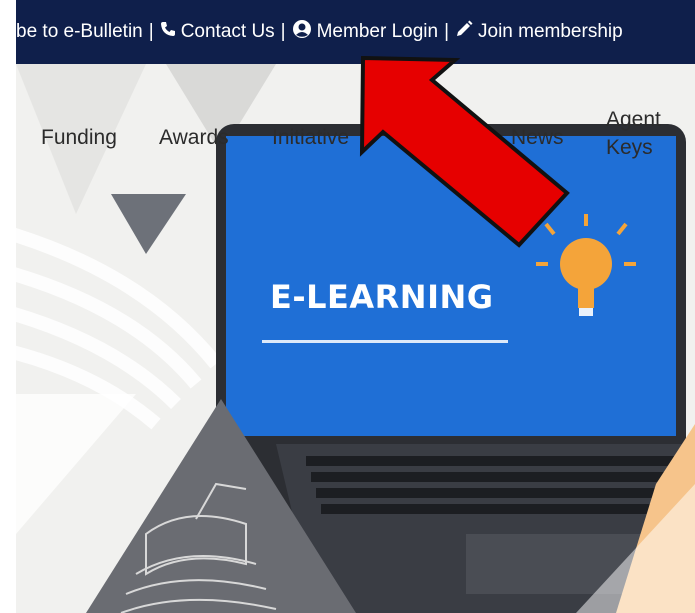 The width and height of the screenshot is (695, 613). I want to click on join-membership-label: Join membership, so click(550, 31).